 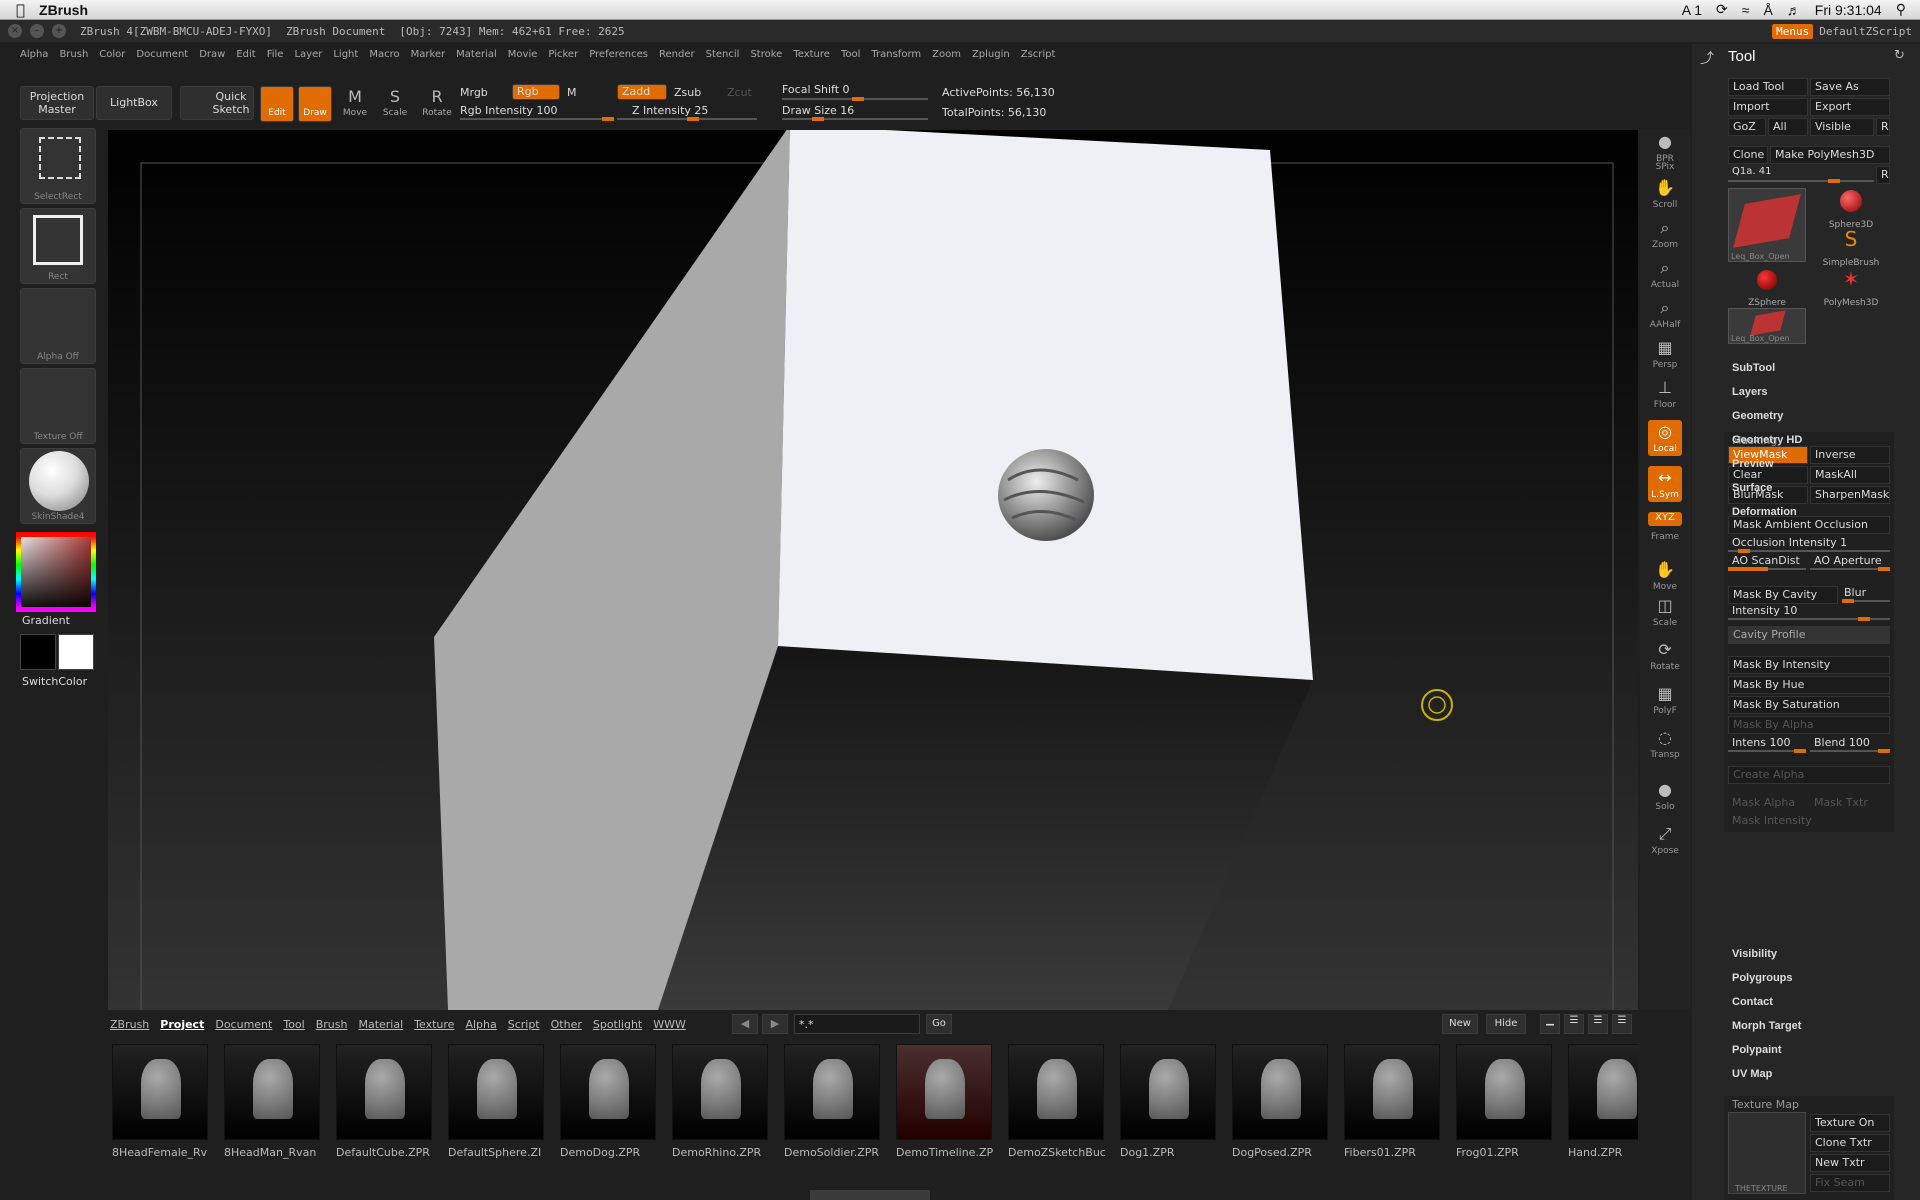 What do you see at coordinates (896, 54) in the screenshot?
I see `menu-transform: Transform` at bounding box center [896, 54].